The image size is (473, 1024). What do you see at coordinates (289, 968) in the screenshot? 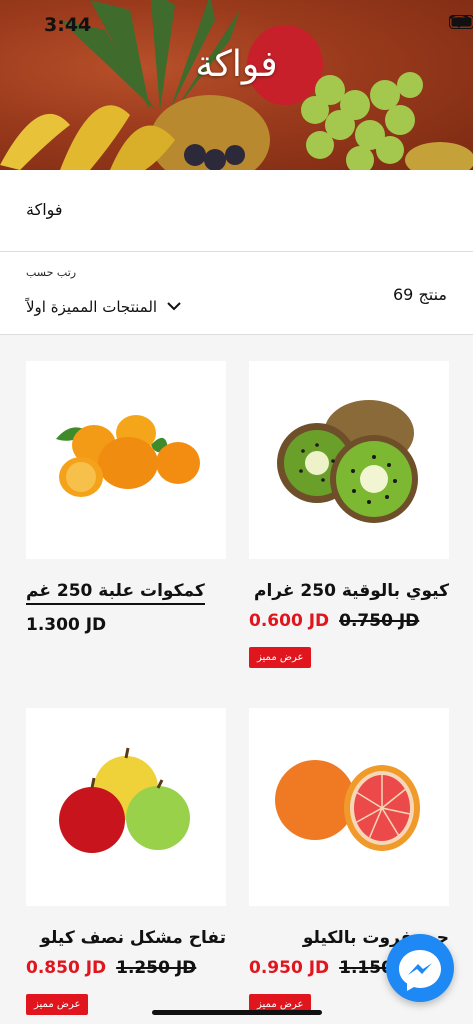
I see `product-price: 0.950 JD` at bounding box center [289, 968].